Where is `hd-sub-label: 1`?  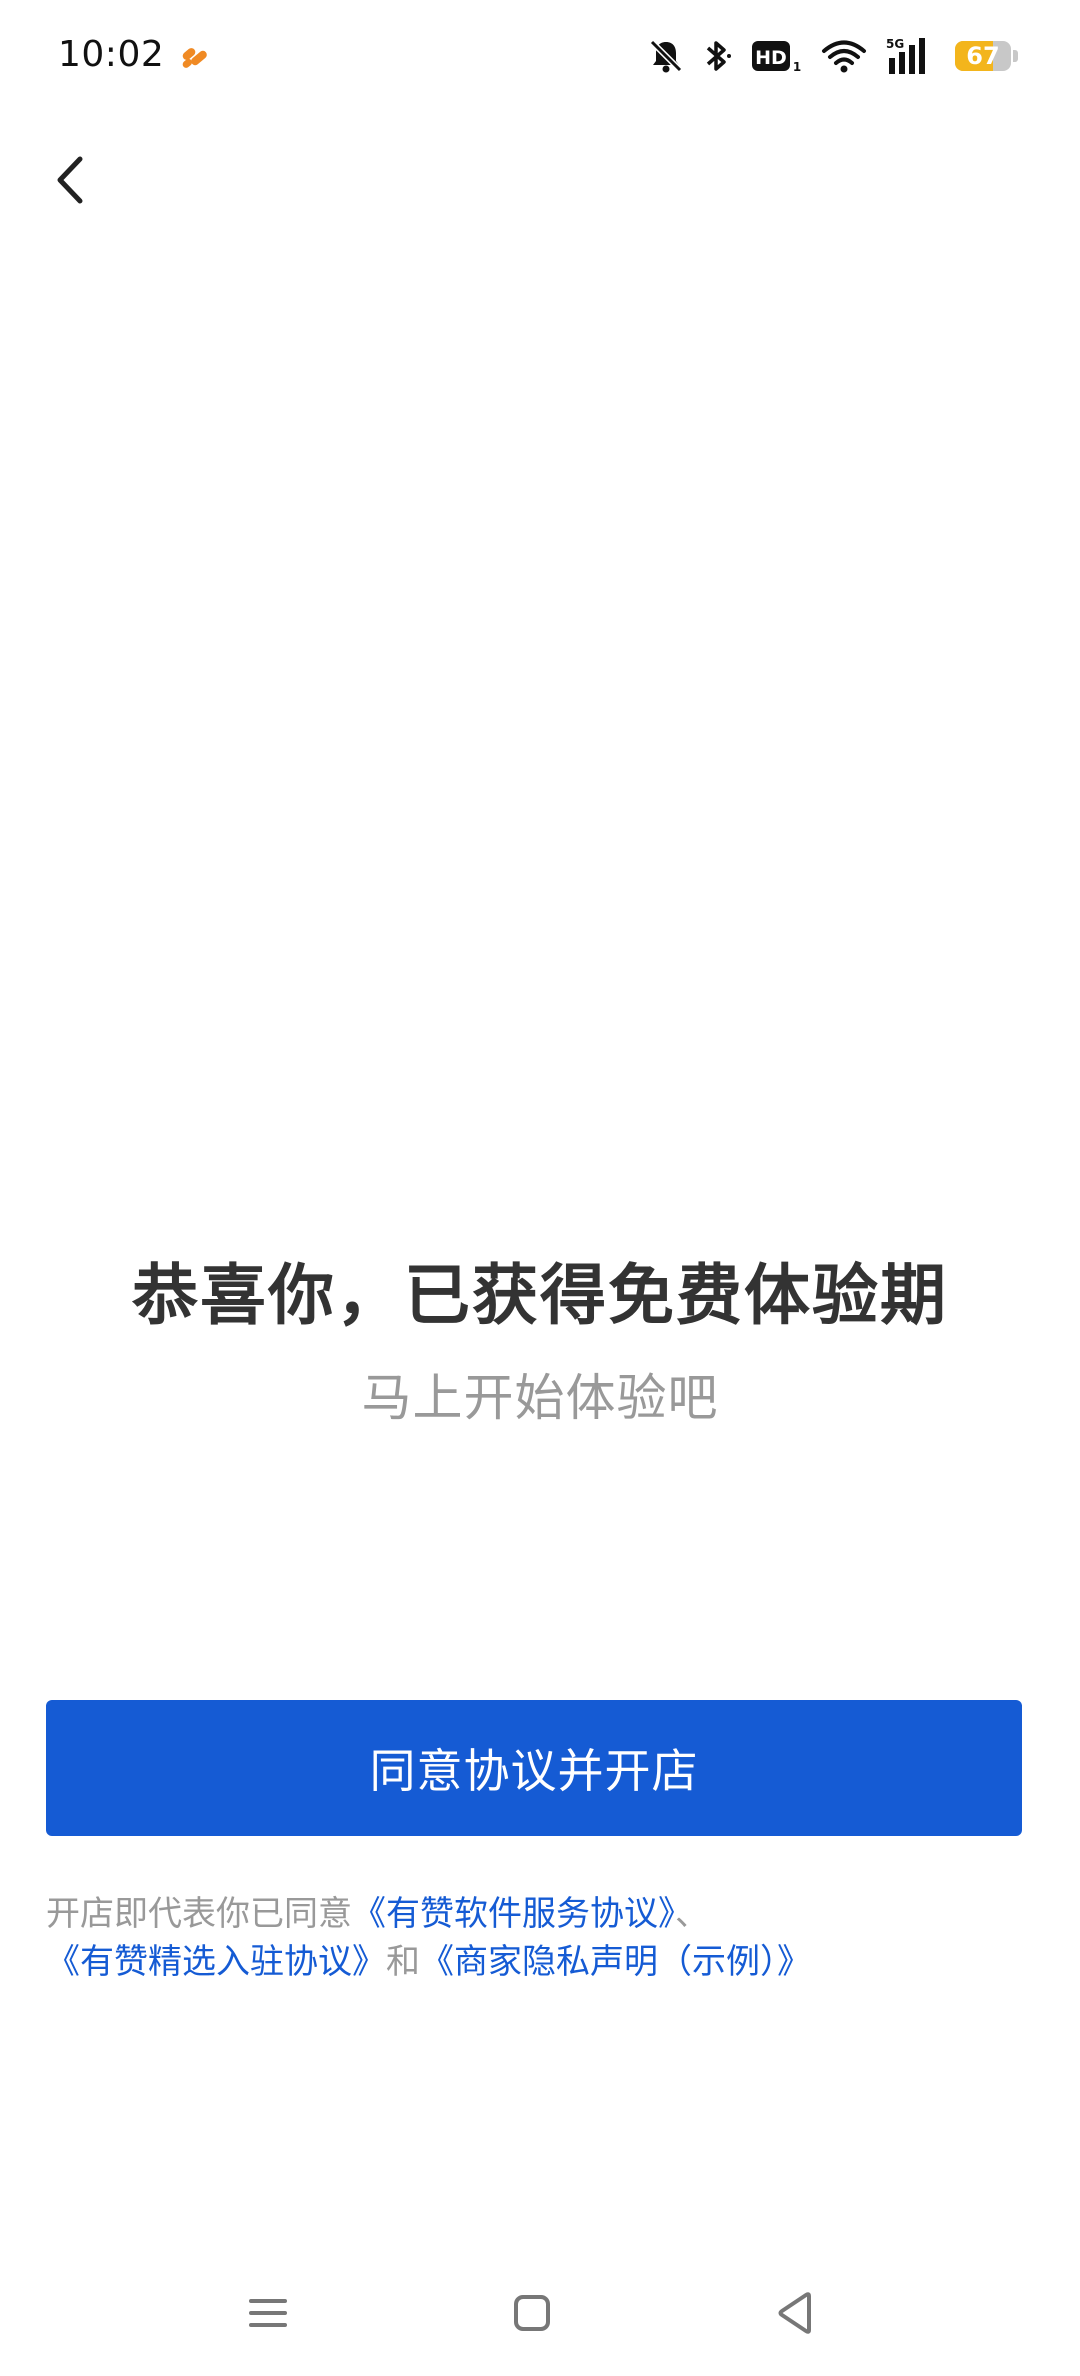 hd-sub-label: 1 is located at coordinates (797, 67).